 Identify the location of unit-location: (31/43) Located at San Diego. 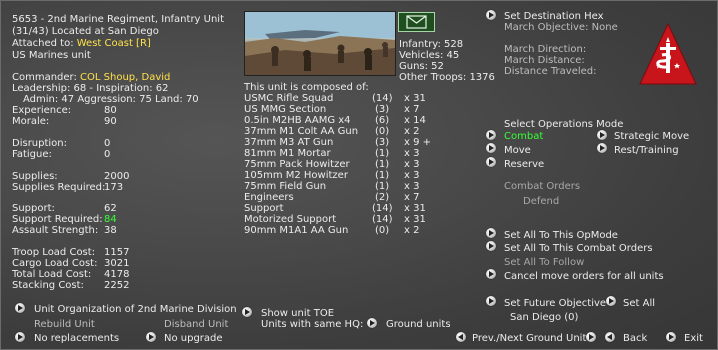
(85, 31).